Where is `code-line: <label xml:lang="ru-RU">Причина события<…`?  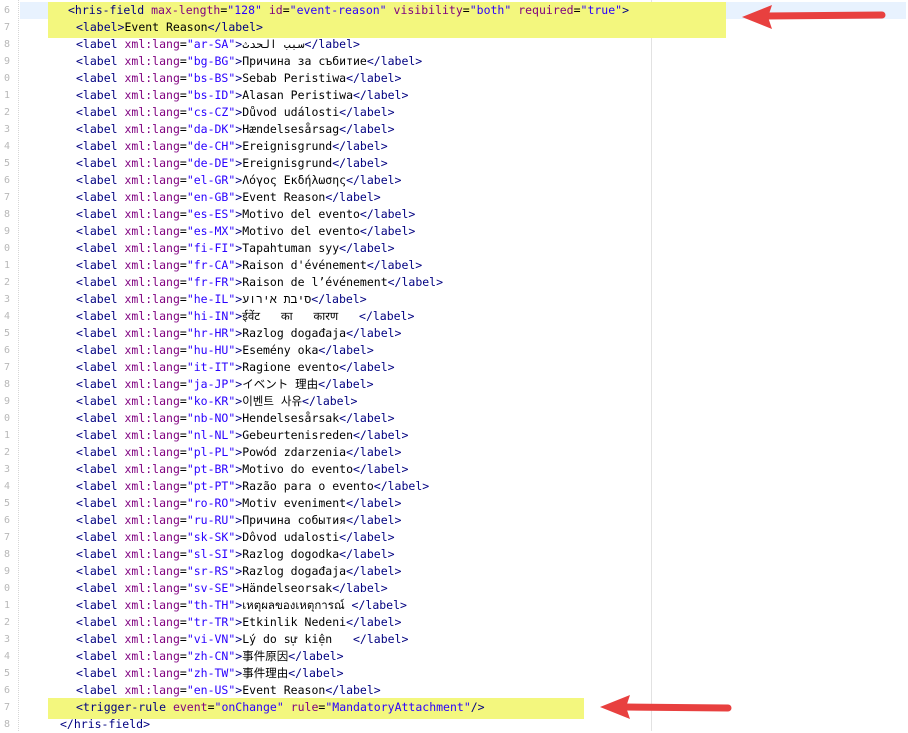
code-line: <label xml:lang="ru-RU">Причина события<… is located at coordinates (238, 520).